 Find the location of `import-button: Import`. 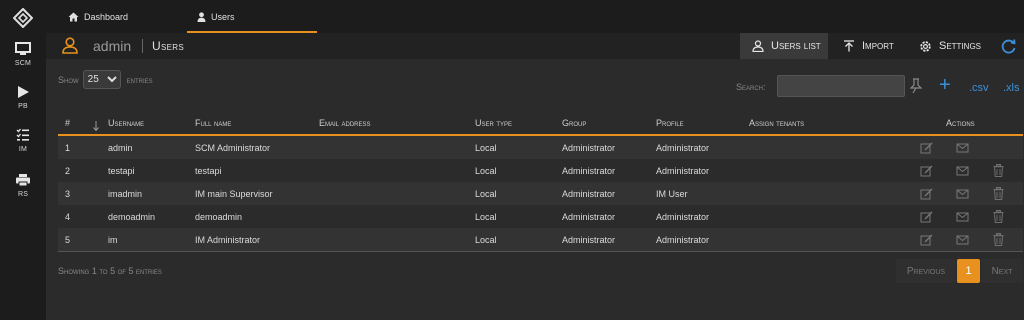

import-button: Import is located at coordinates (868, 46).